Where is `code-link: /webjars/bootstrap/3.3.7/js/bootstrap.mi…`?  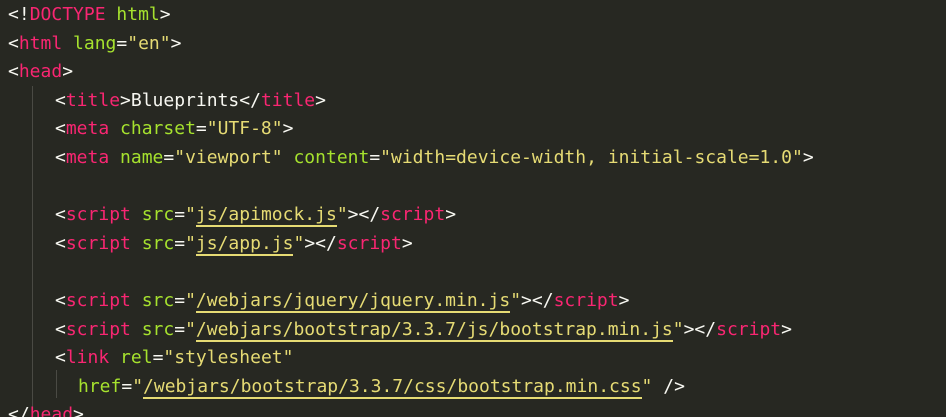
code-link: /webjars/bootstrap/3.3.7/js/bootstrap.mi… is located at coordinates (434, 330).